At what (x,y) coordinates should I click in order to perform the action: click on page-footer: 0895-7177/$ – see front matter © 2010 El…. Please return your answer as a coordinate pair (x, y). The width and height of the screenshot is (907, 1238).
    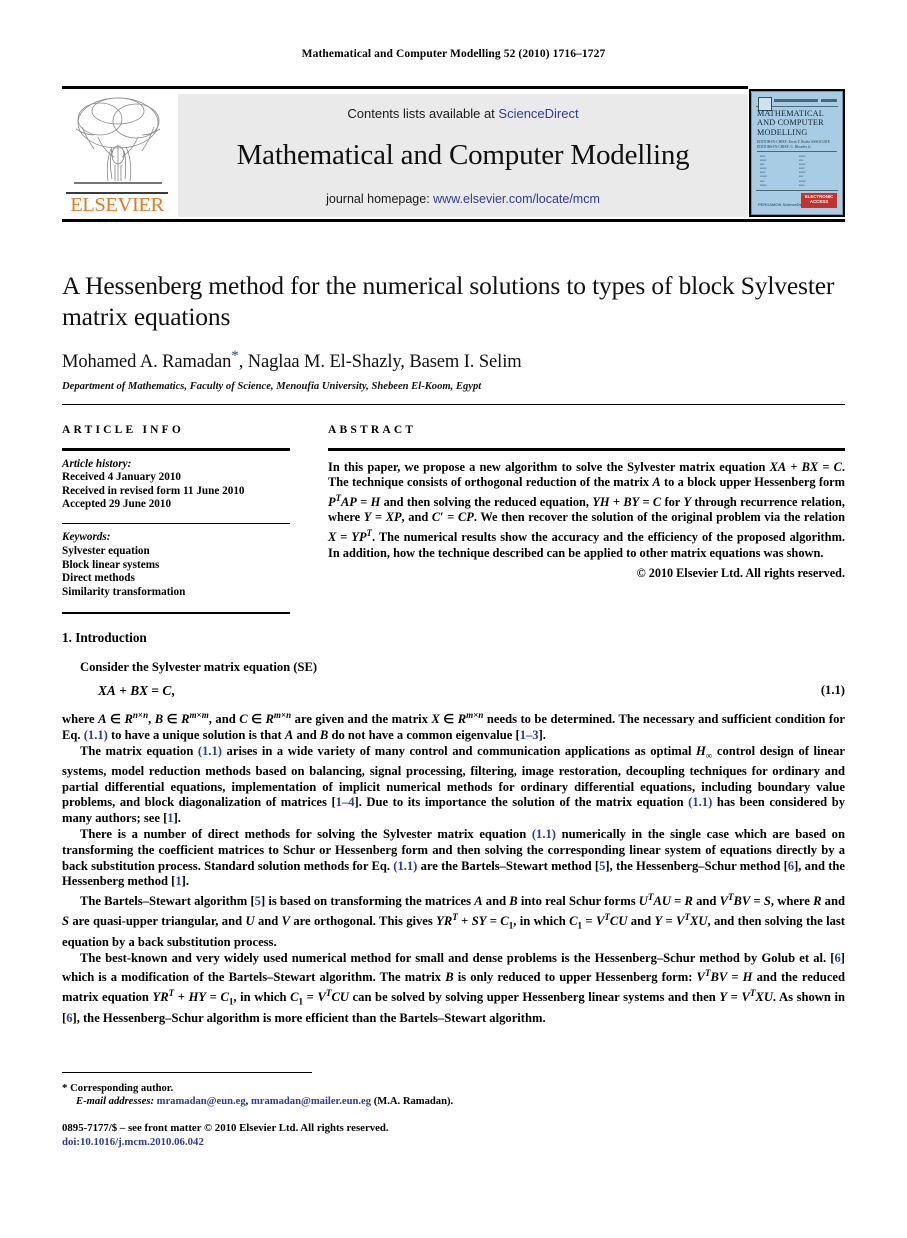
    Looking at the image, I should click on (412, 1135).